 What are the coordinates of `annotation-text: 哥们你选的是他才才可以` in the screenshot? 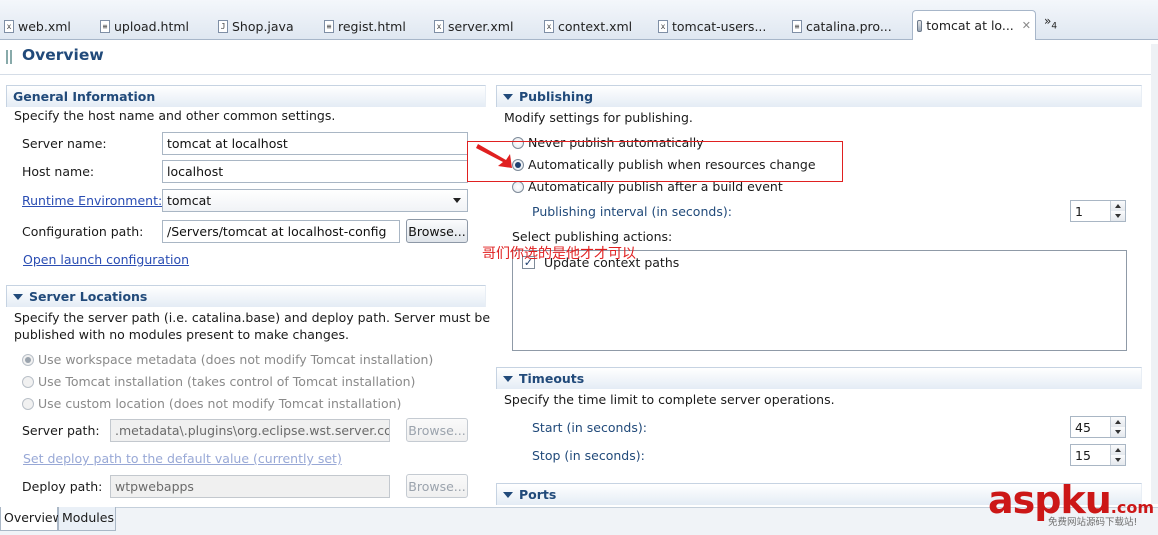 It's located at (559, 254).